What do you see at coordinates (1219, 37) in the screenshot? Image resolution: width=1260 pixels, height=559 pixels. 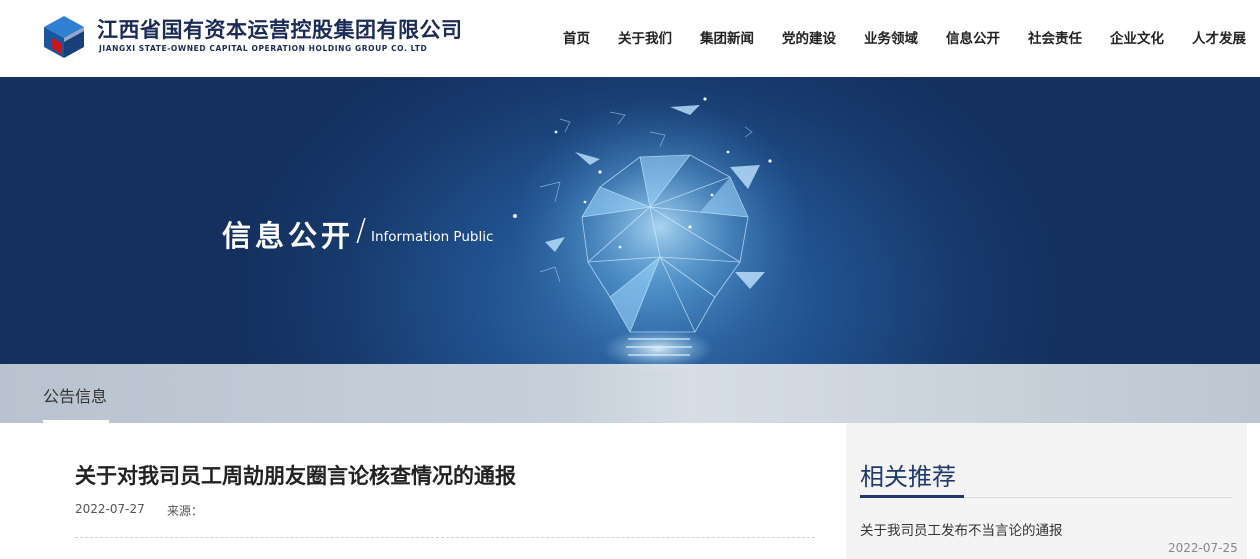 I see `nav-item-talent: 人才发展` at bounding box center [1219, 37].